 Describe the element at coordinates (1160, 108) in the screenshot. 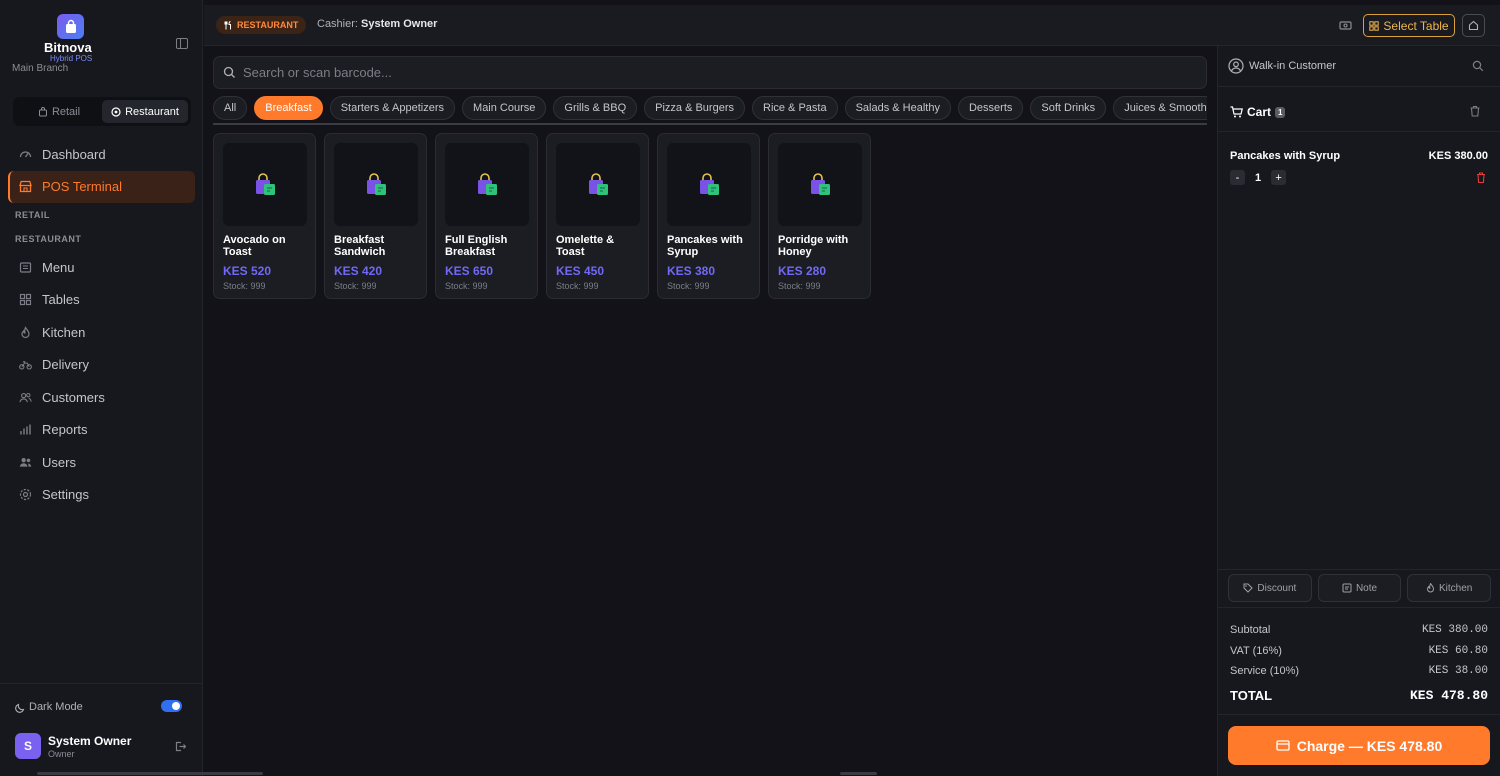

I see `category-tab: Juices & Smoothies` at that location.